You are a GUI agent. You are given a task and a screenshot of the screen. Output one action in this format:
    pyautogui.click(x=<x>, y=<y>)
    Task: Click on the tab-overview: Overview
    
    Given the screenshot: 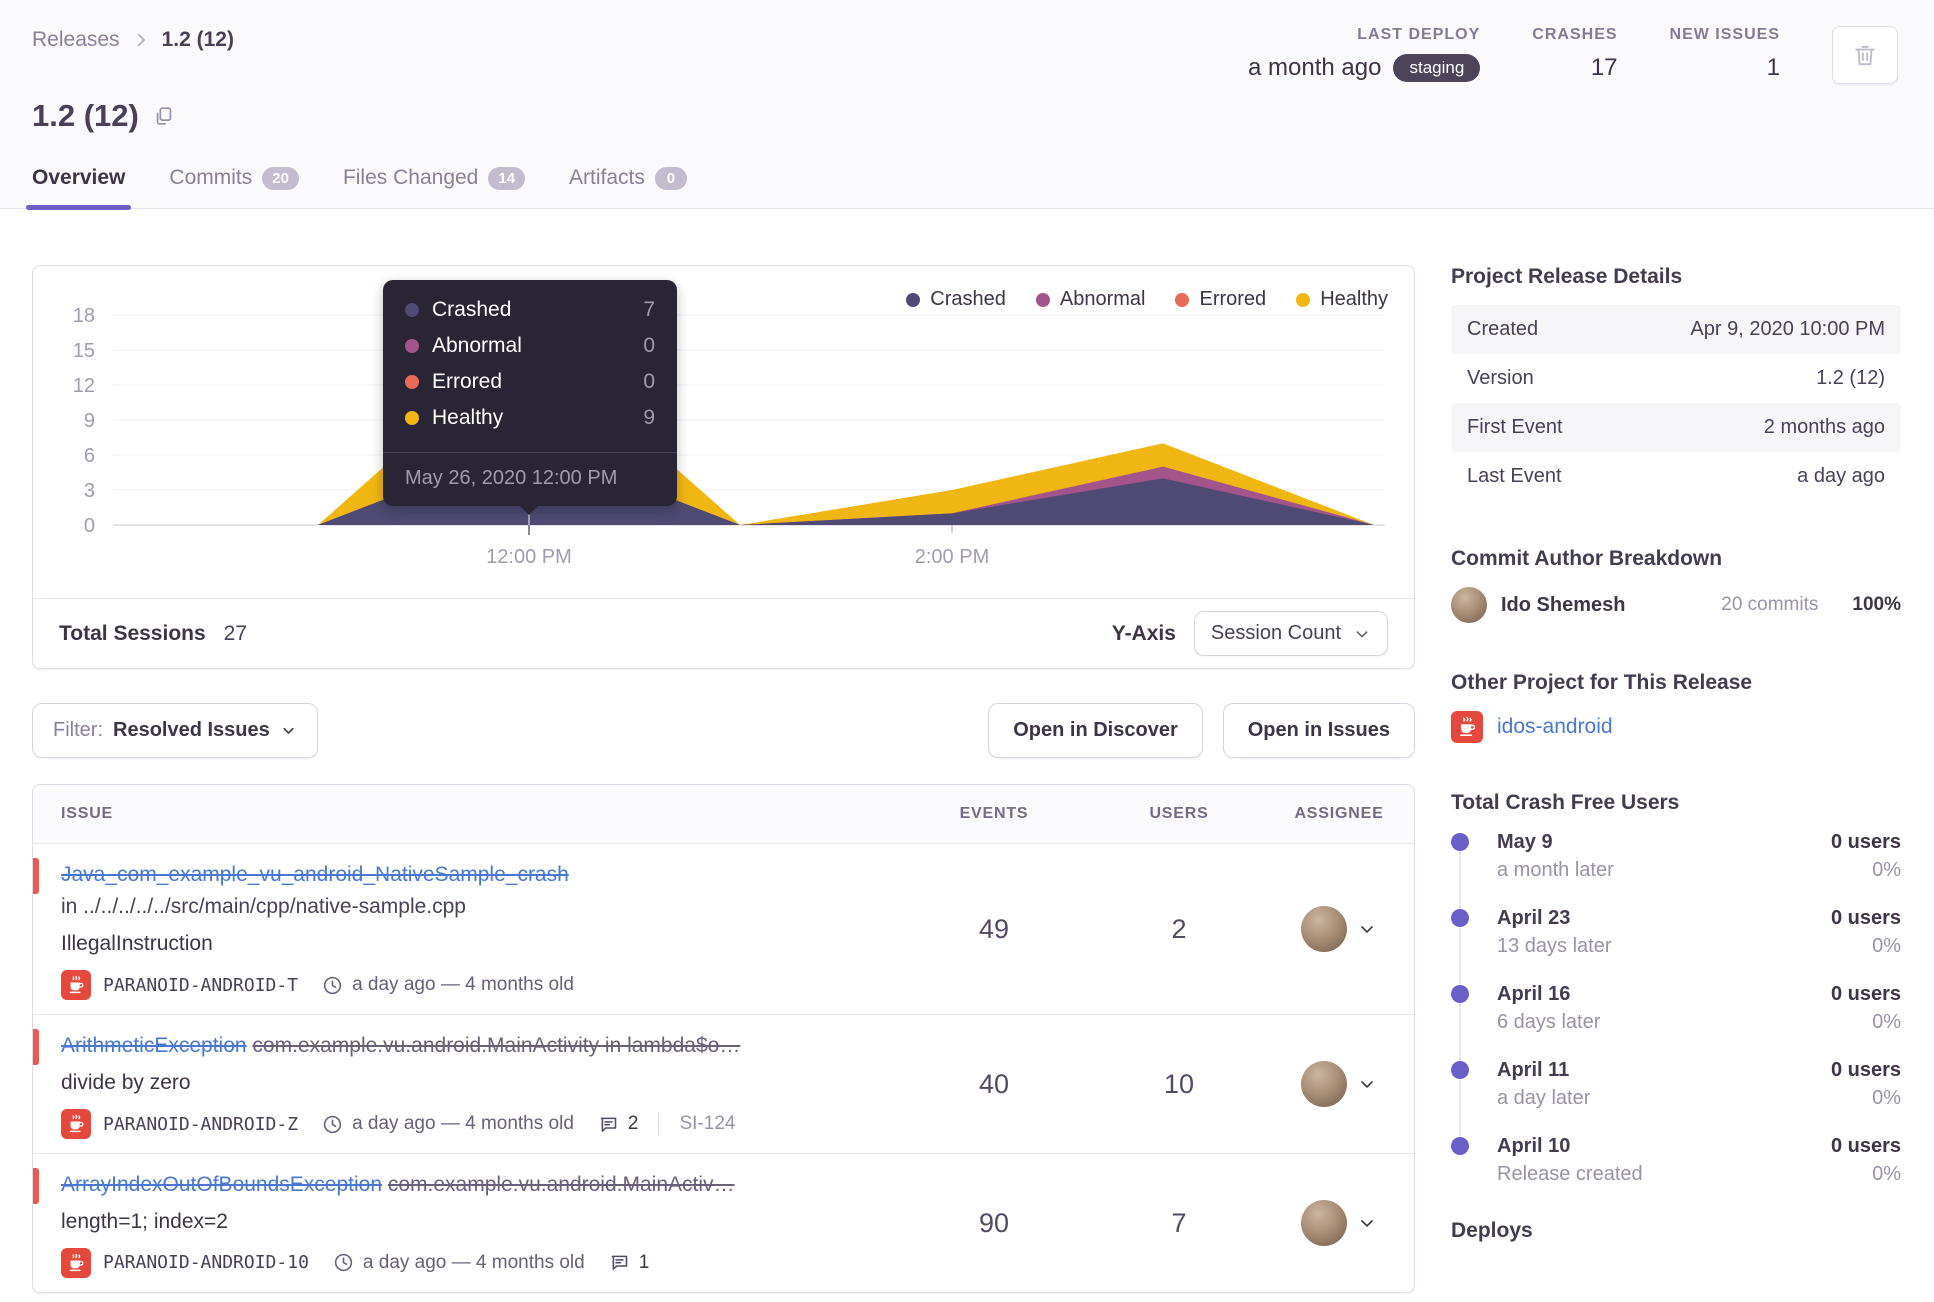 What is the action you would take?
    pyautogui.click(x=78, y=188)
    